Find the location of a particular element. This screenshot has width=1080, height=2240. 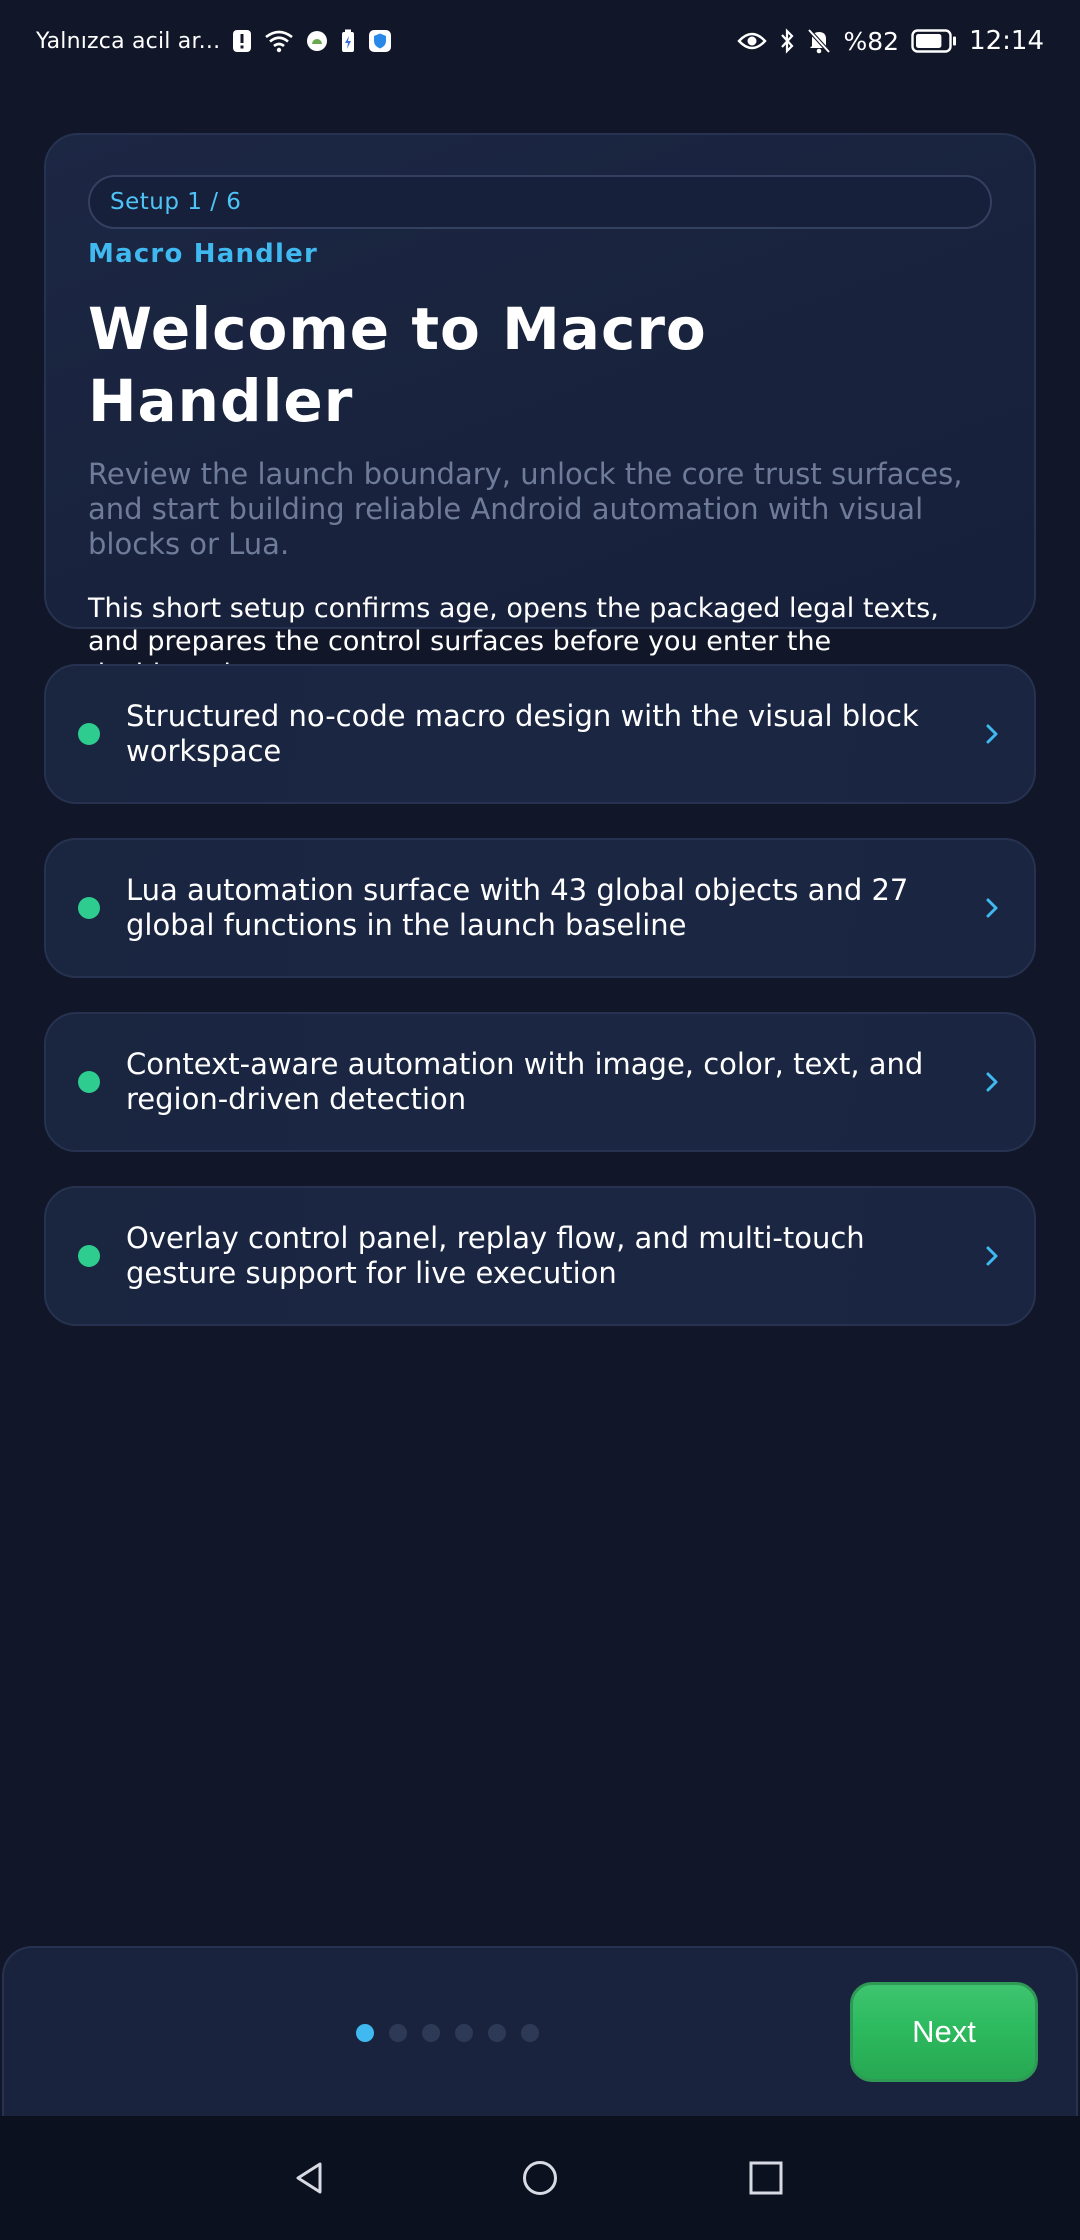

system-nav-bar is located at coordinates (540, 2178).